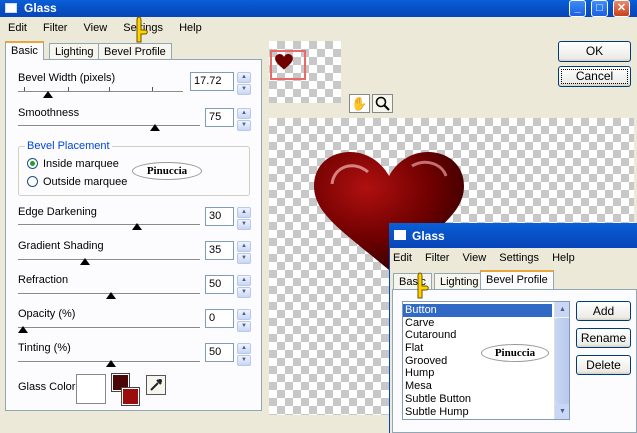 The width and height of the screenshot is (637, 433). I want to click on profile-item-cutaround: Cutaround, so click(486, 335).